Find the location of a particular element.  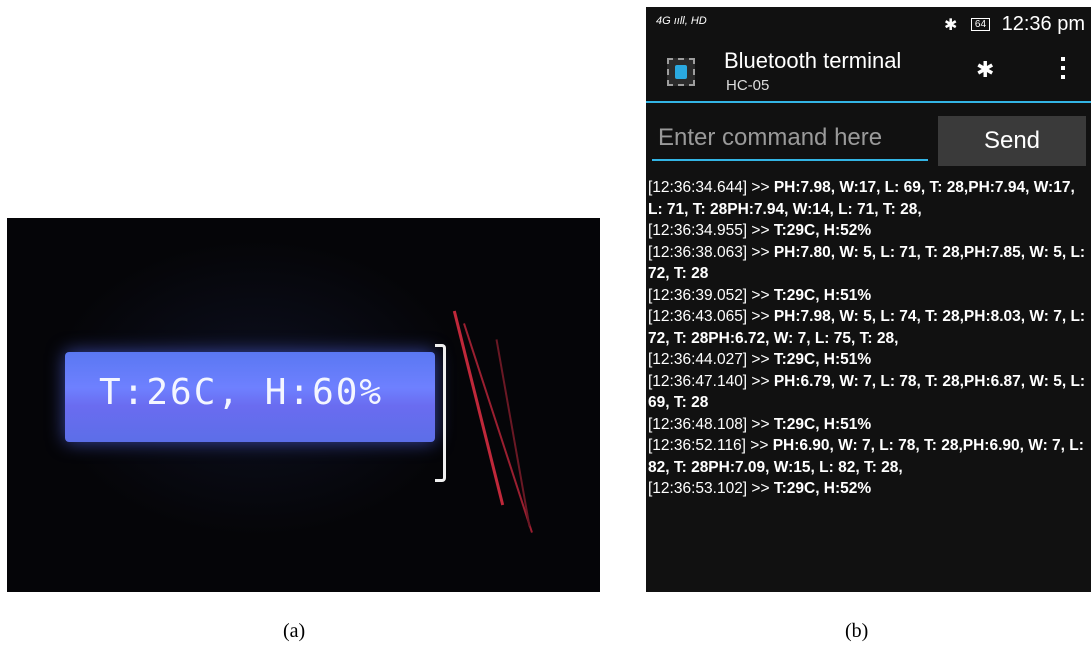

log-timestamp: [12:36:34.644] is located at coordinates (698, 187).